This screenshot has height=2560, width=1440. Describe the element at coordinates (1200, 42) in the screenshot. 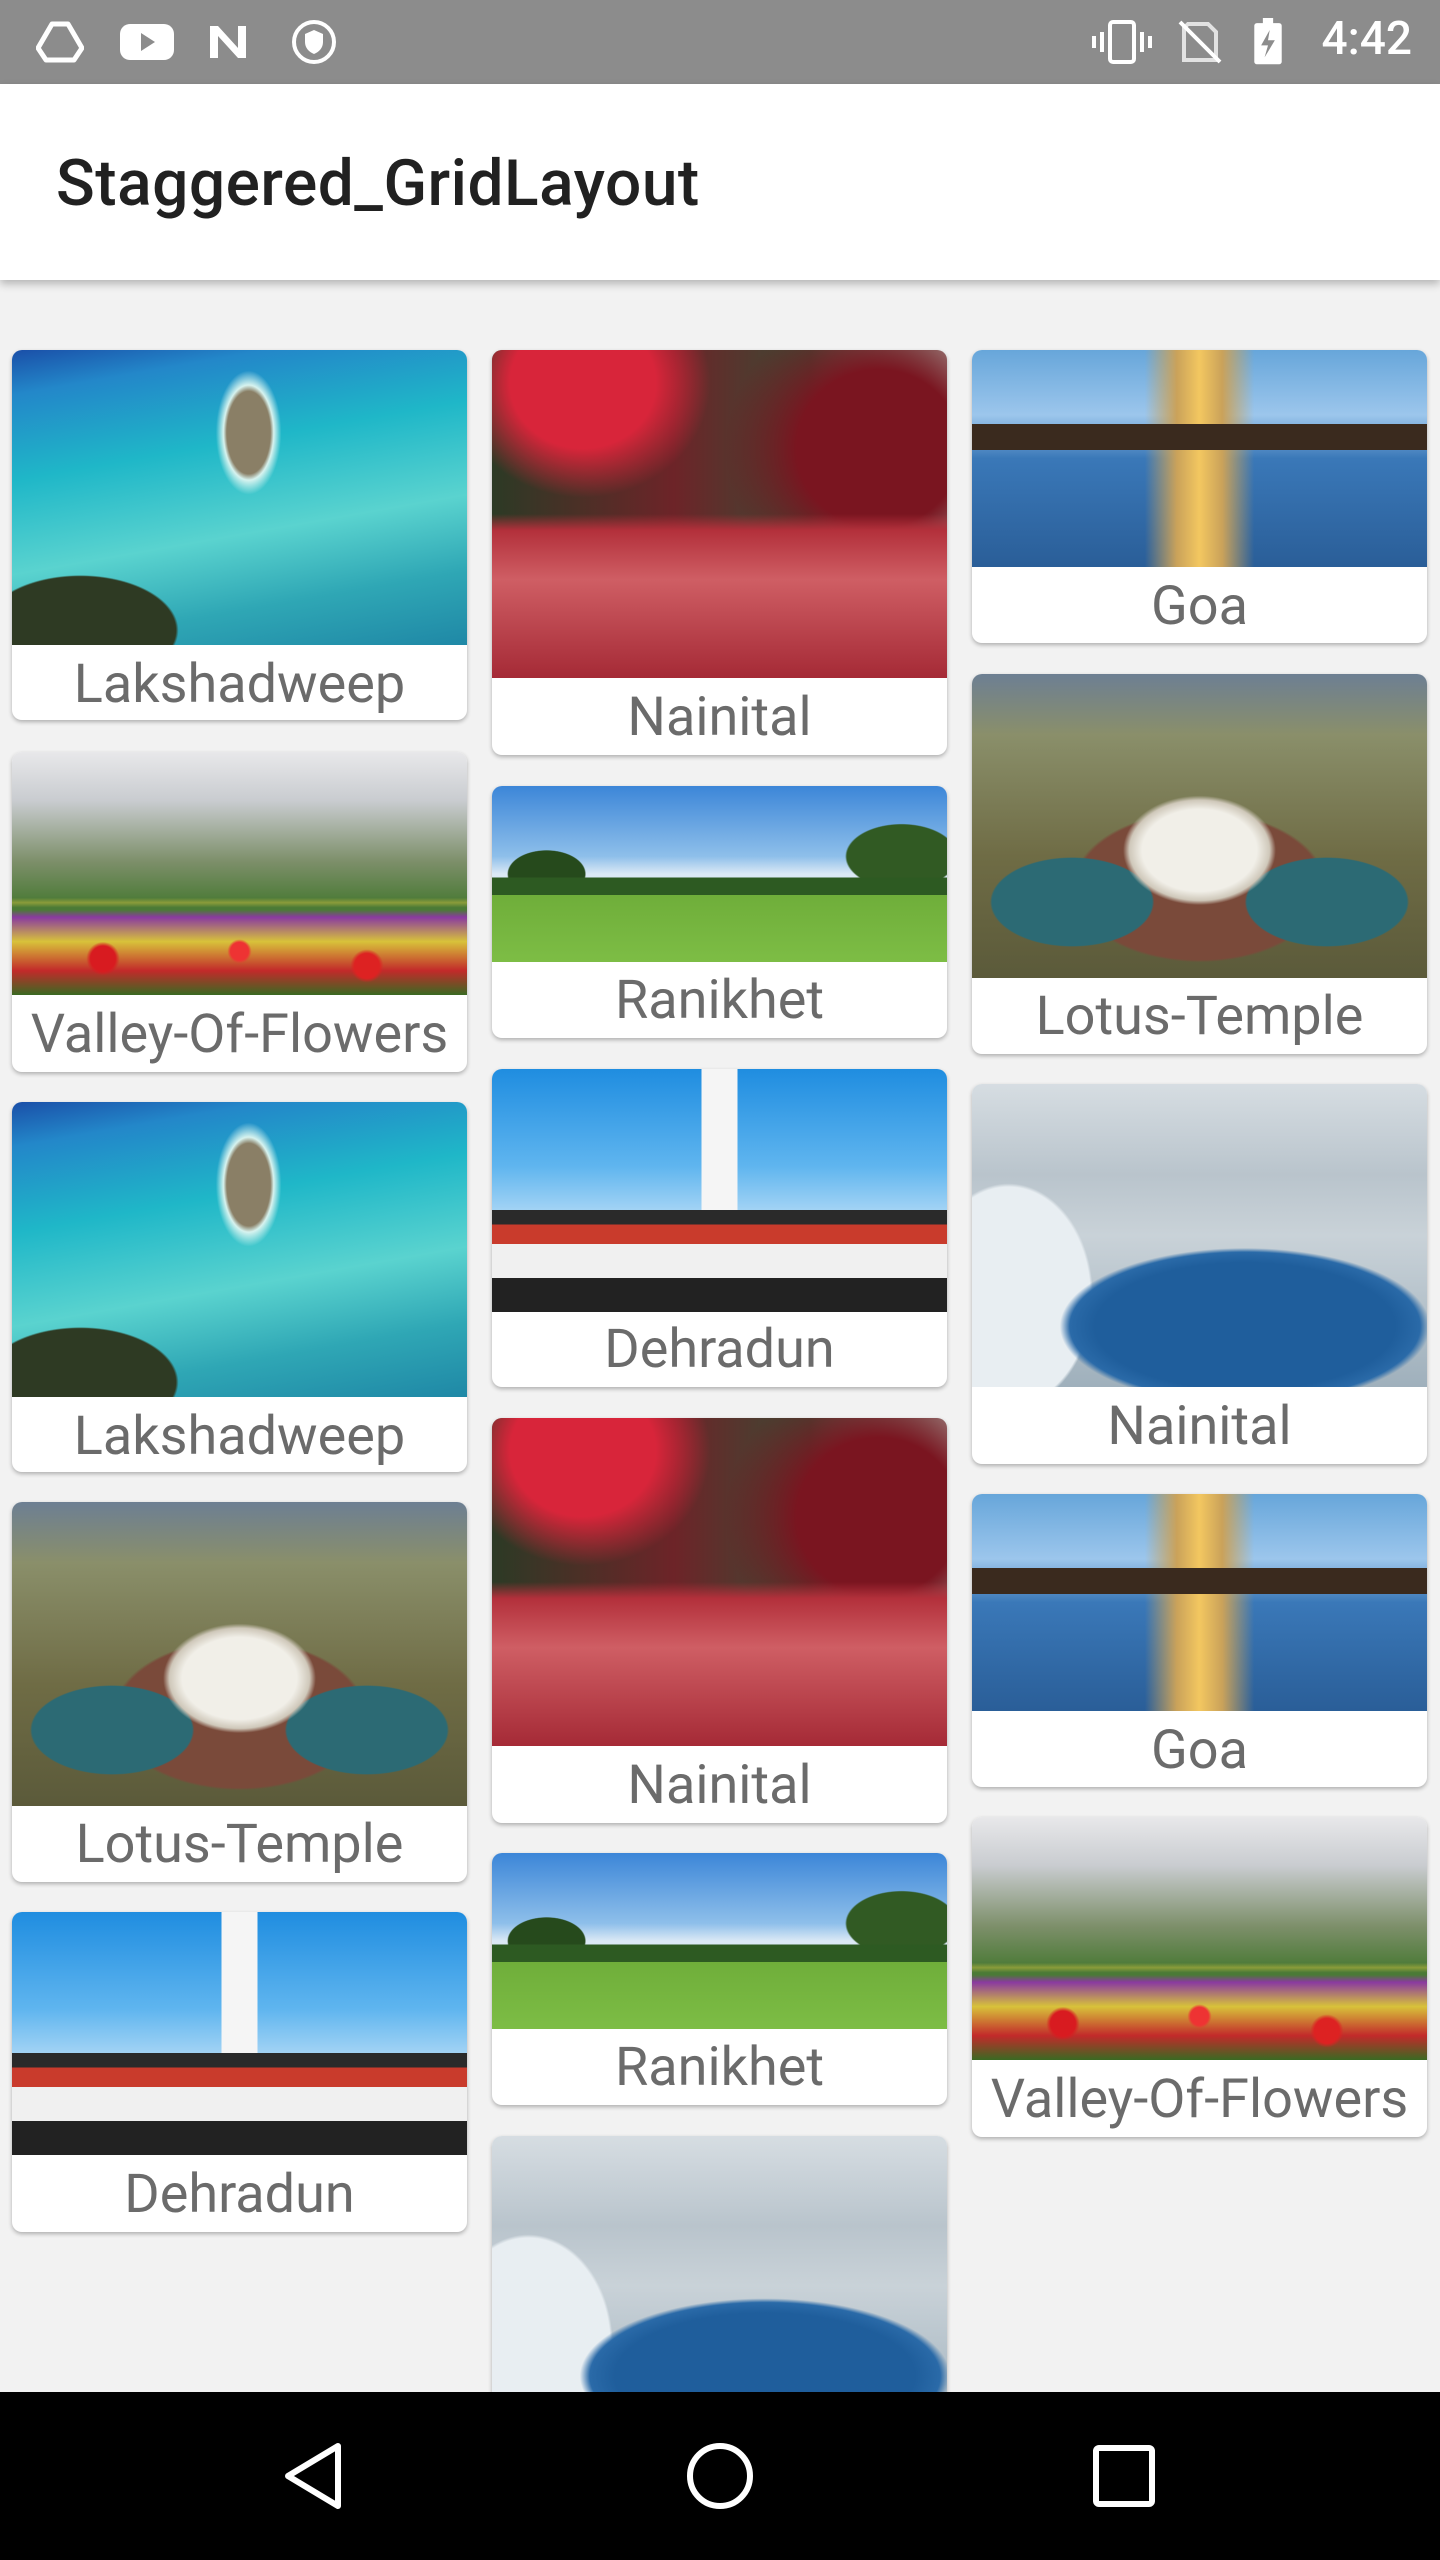

I see `no-sim-icon` at that location.